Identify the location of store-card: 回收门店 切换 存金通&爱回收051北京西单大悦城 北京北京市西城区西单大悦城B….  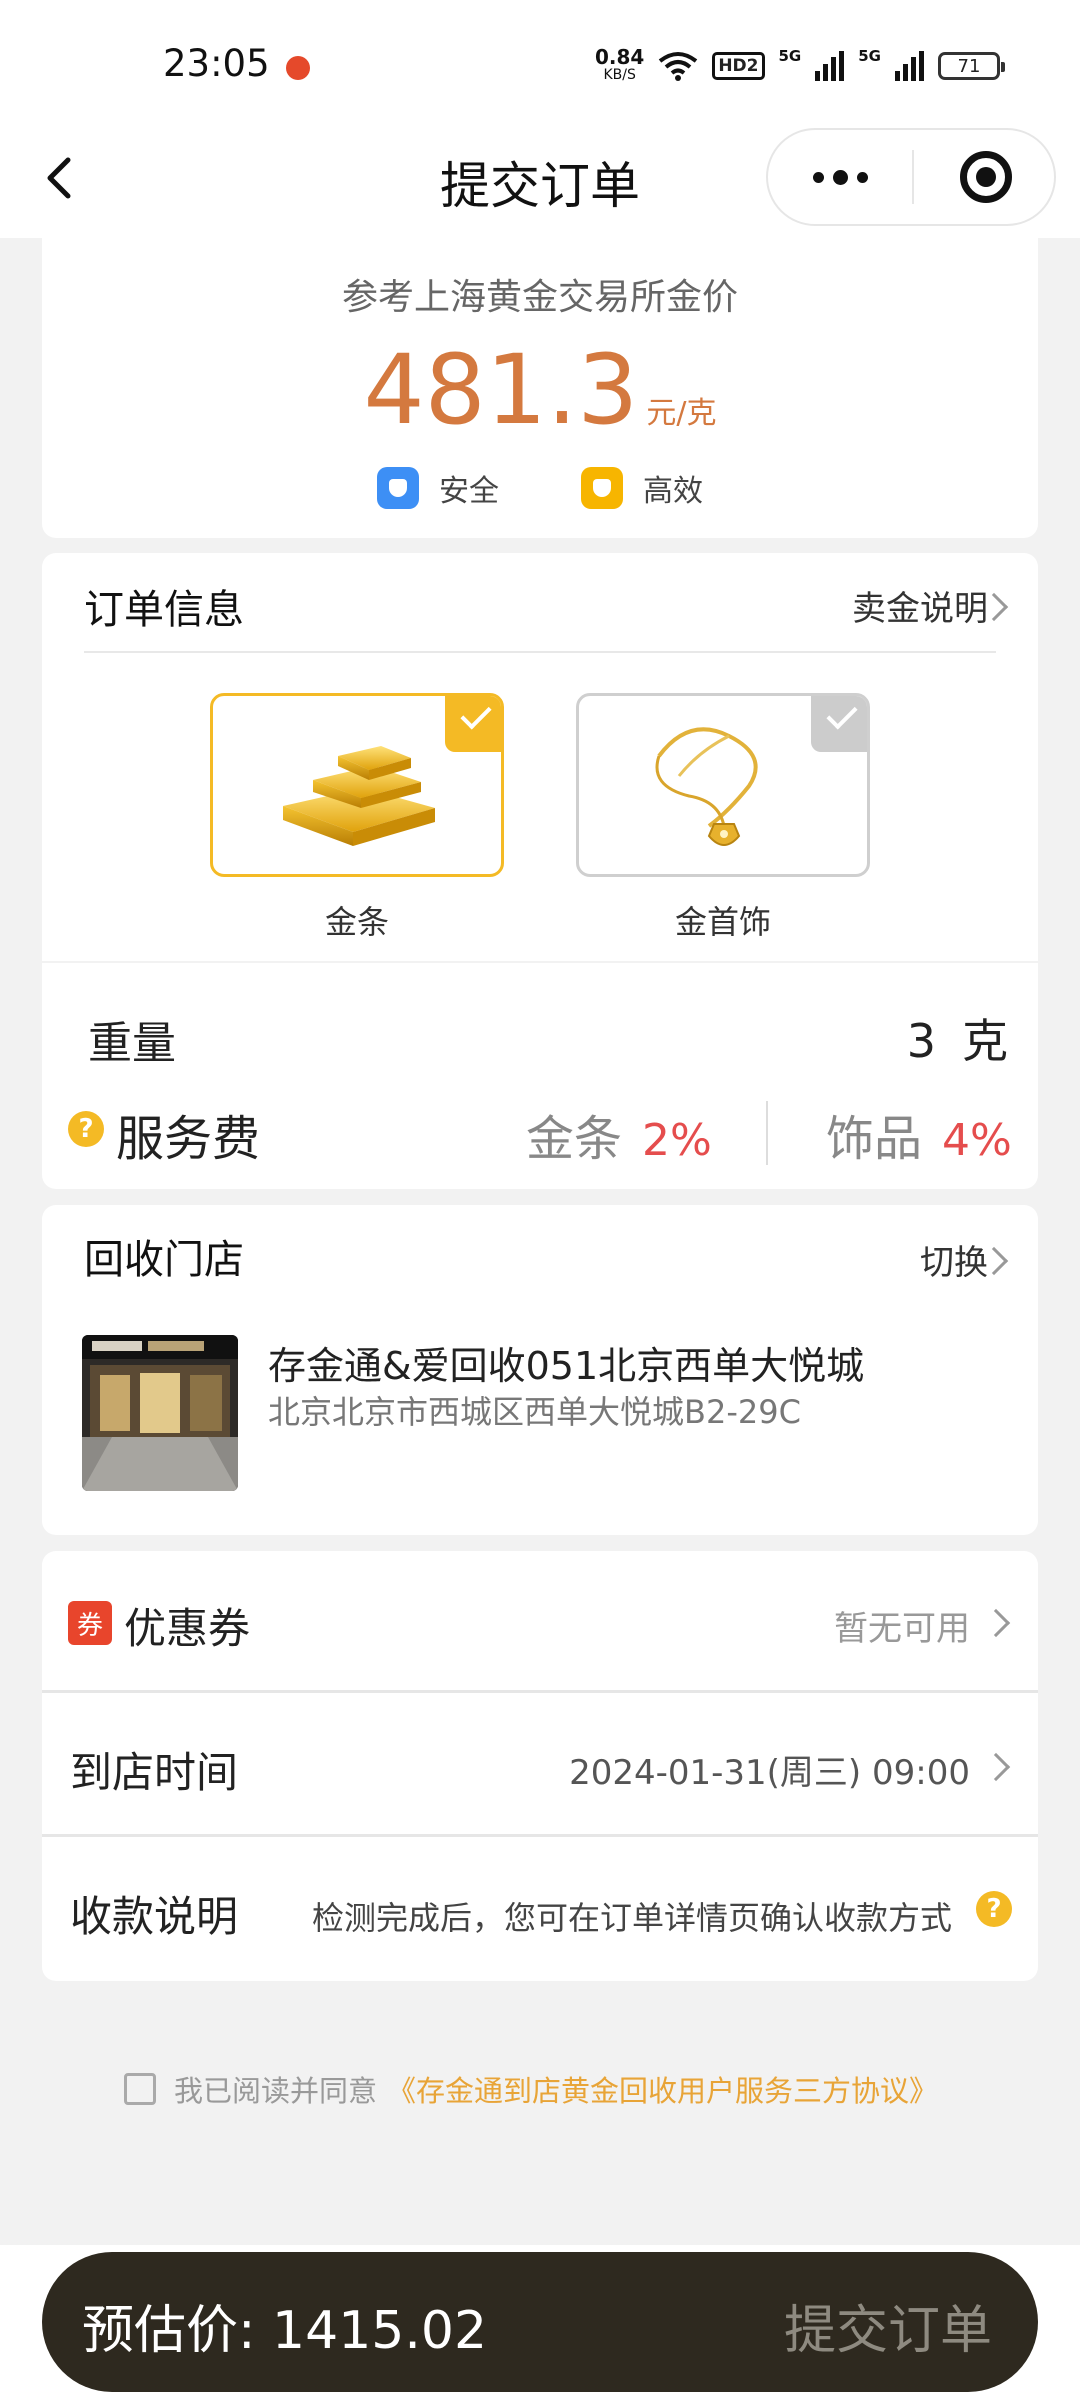
(540, 1370).